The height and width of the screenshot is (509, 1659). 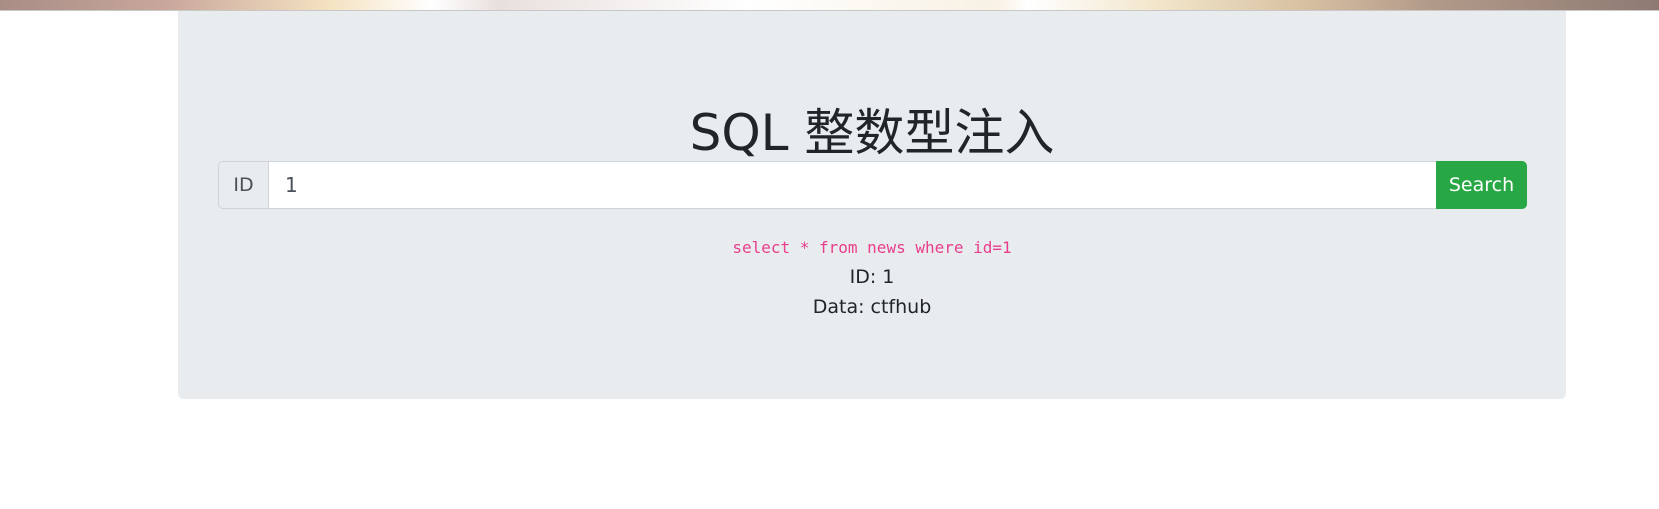 I want to click on result-data: Data: ctfhub, so click(x=872, y=307).